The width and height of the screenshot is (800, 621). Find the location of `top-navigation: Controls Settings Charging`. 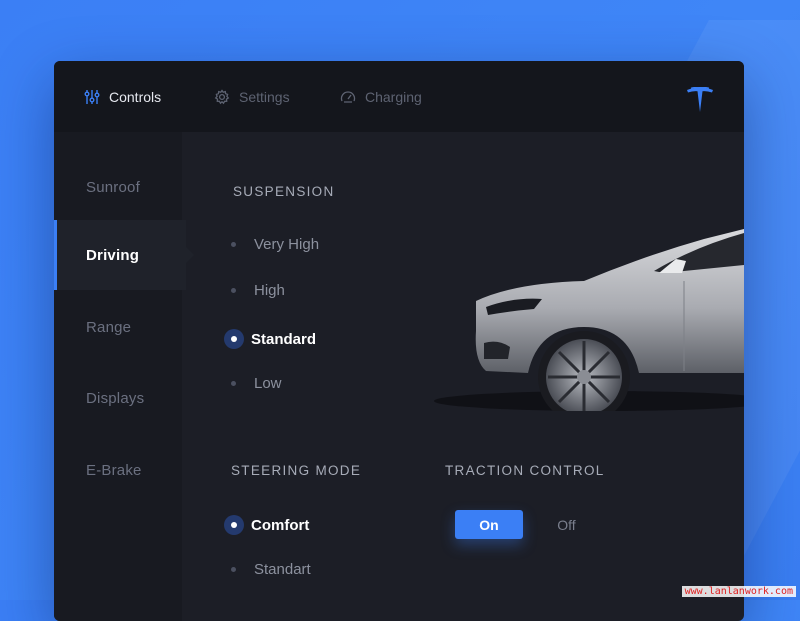

top-navigation: Controls Settings Charging is located at coordinates (399, 96).